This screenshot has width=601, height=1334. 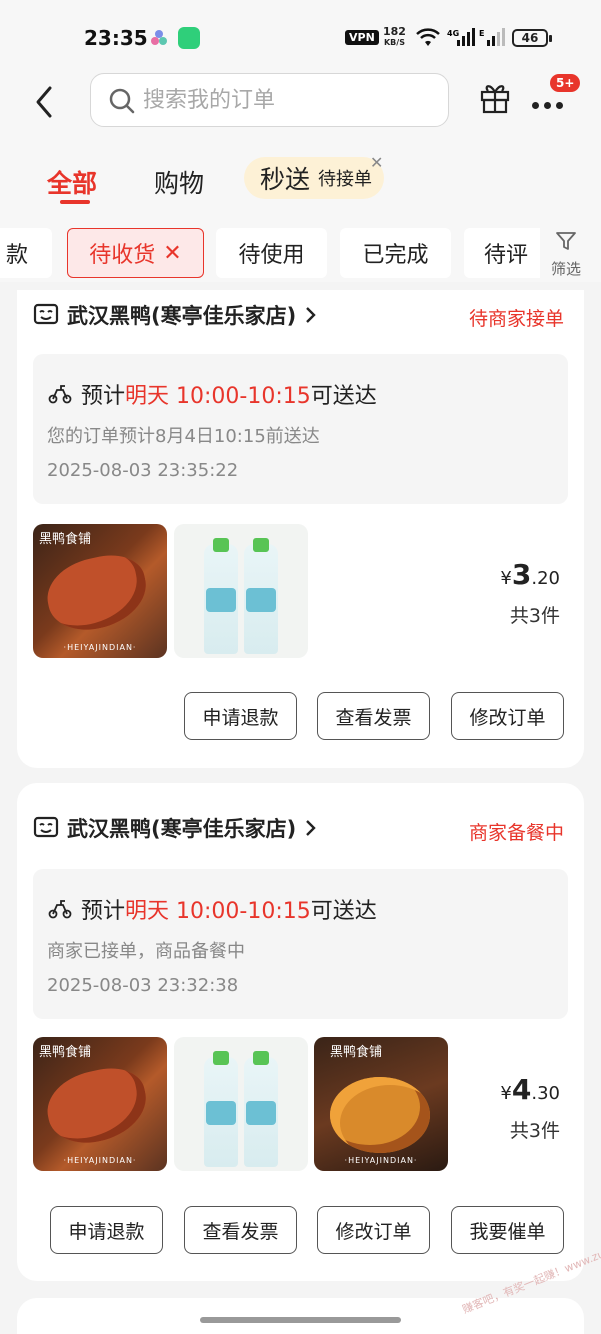 I want to click on network-speed: 182 KB/S, so click(x=394, y=36).